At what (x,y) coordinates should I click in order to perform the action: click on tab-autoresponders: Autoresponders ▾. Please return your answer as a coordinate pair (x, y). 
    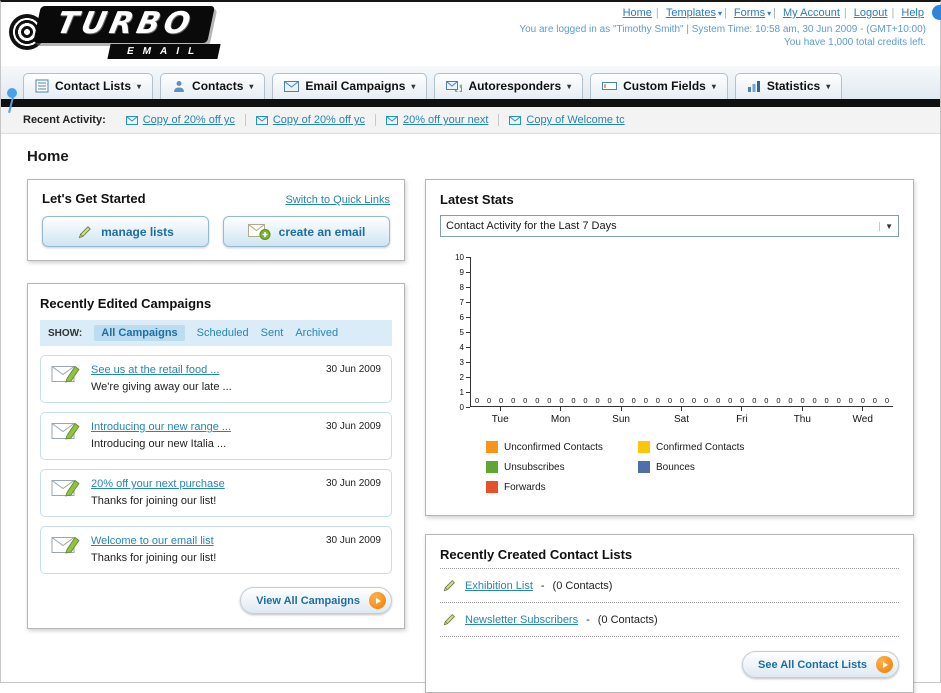
    Looking at the image, I should click on (509, 86).